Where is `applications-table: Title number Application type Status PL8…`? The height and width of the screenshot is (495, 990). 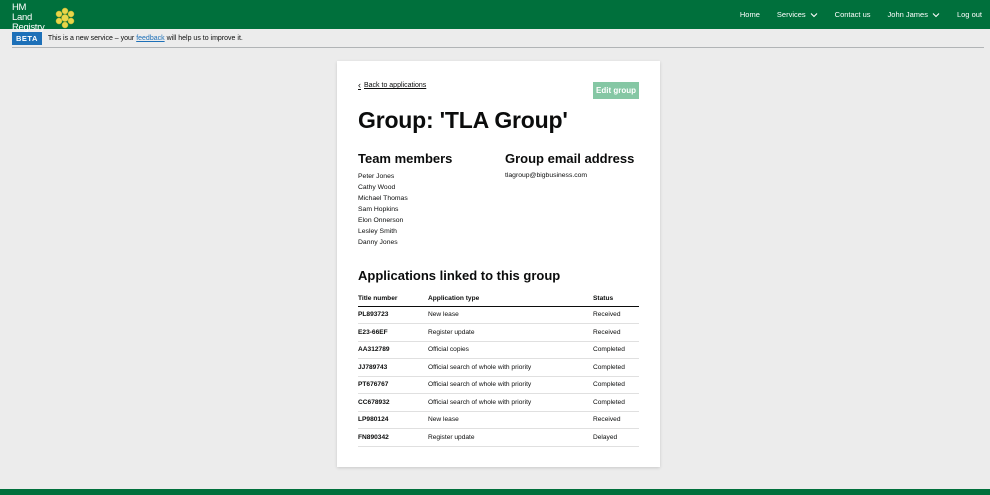
applications-table: Title number Application type Status PL8… is located at coordinates (498, 369).